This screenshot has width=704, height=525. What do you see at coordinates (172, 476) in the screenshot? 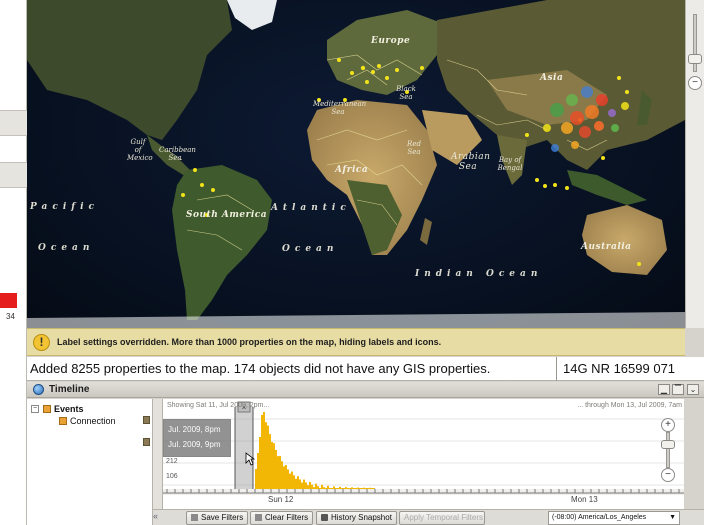
I see `y-tick-106: 106` at bounding box center [172, 476].